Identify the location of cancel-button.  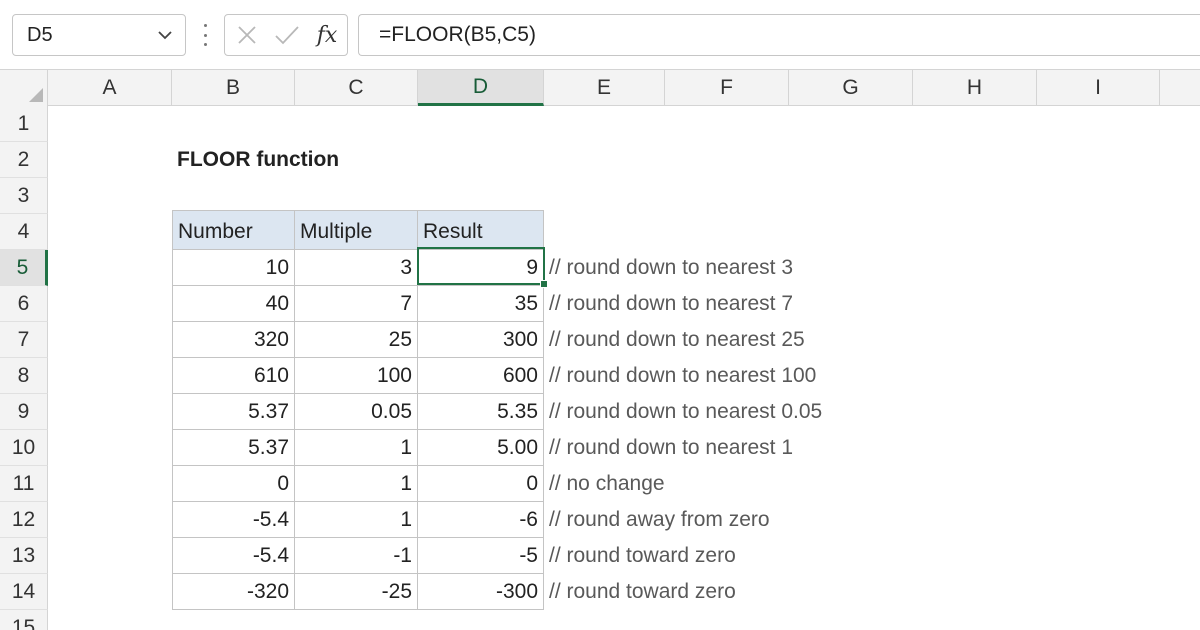
(247, 35).